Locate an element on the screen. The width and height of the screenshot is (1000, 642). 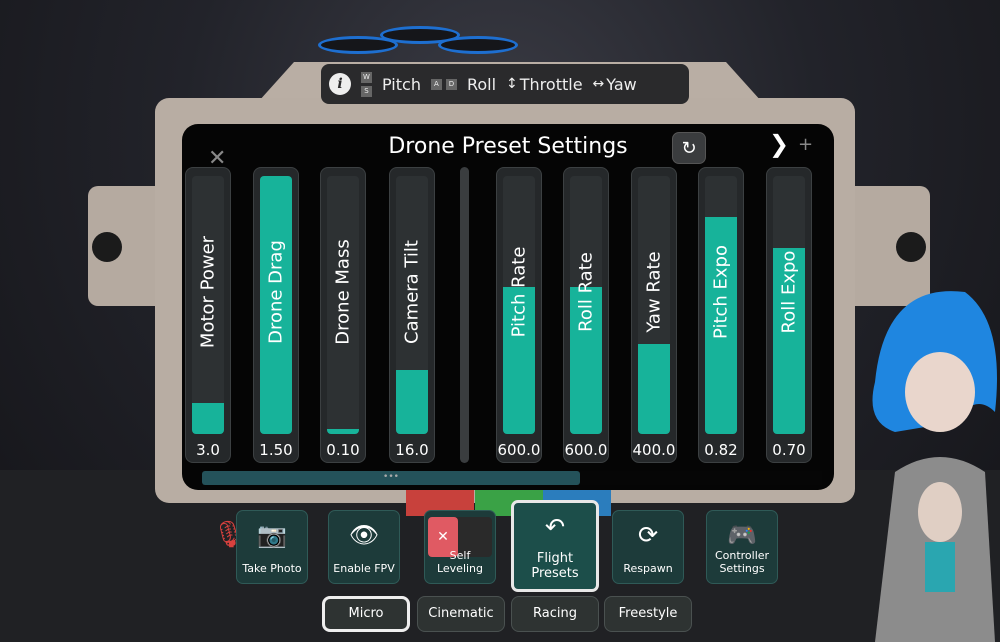
slider-label: Pitch Expo is located at coordinates (721, 292).